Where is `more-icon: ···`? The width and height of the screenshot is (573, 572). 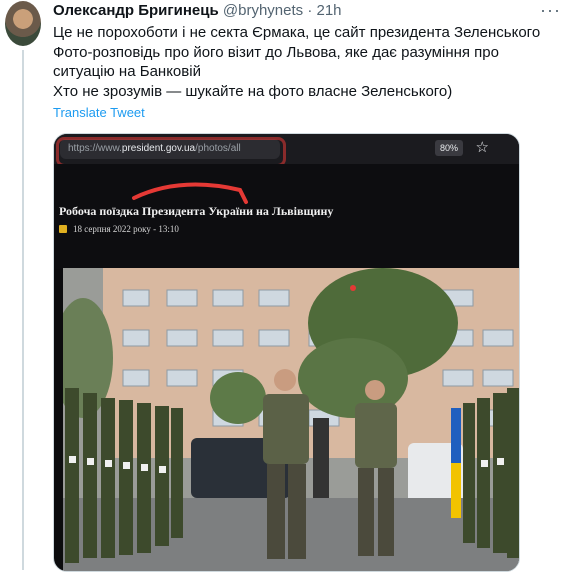 more-icon: ··· is located at coordinates (550, 10).